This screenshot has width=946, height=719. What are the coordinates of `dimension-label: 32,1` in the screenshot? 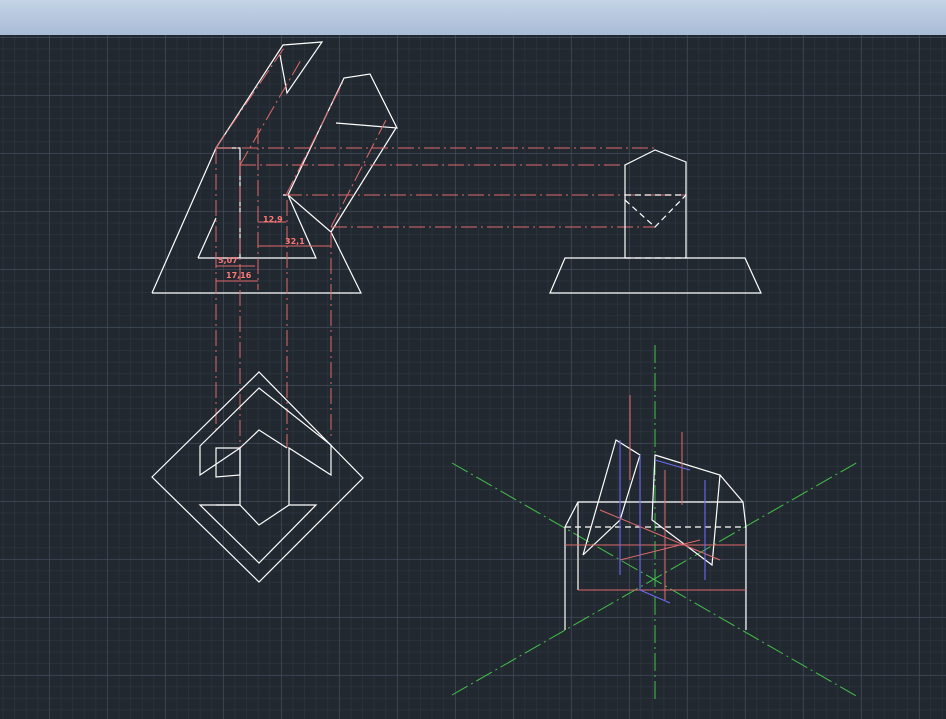 It's located at (295, 241).